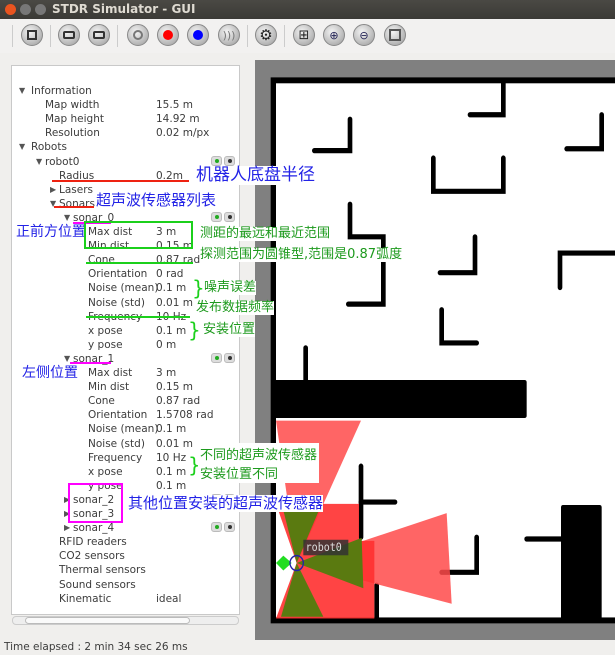  I want to click on add-rfid-icon, so click(138, 35).